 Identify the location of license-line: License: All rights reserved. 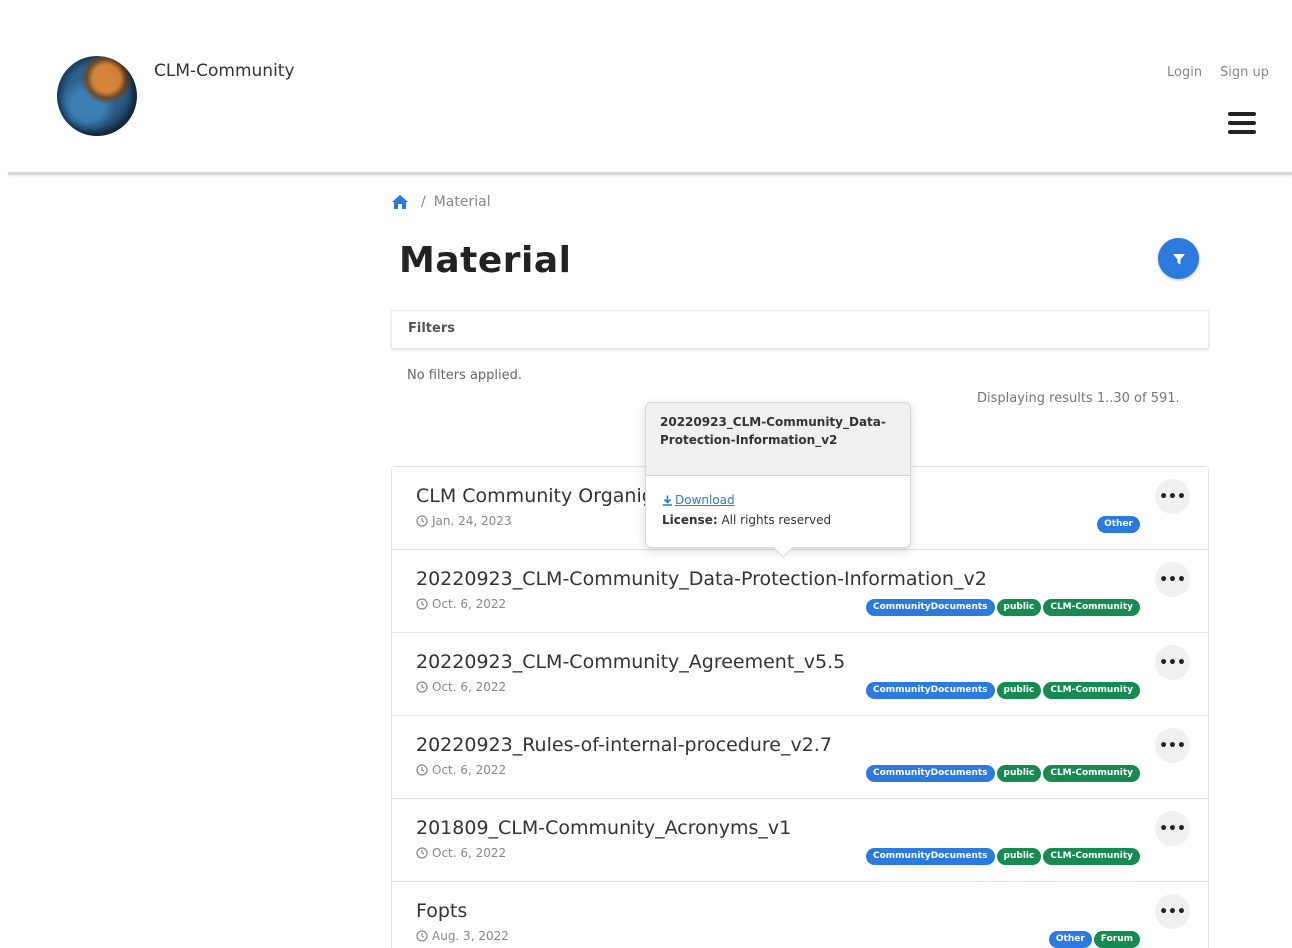
(778, 520).